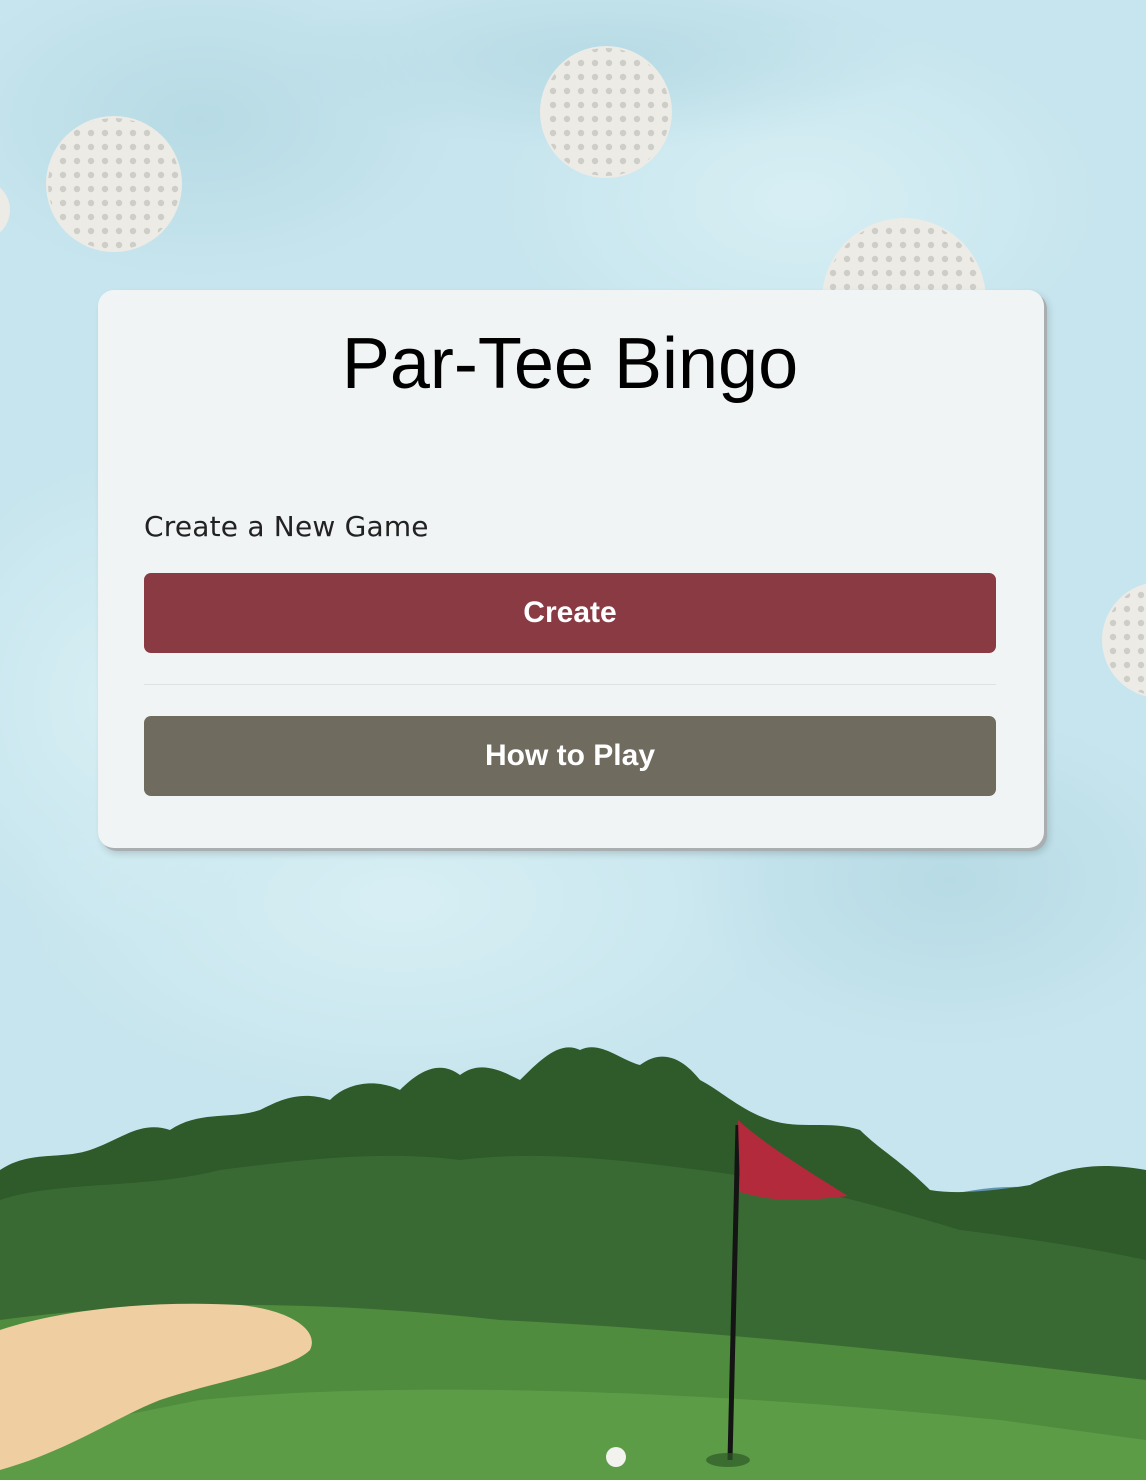  I want to click on app-title: Par-Tee Bingo, so click(570, 364).